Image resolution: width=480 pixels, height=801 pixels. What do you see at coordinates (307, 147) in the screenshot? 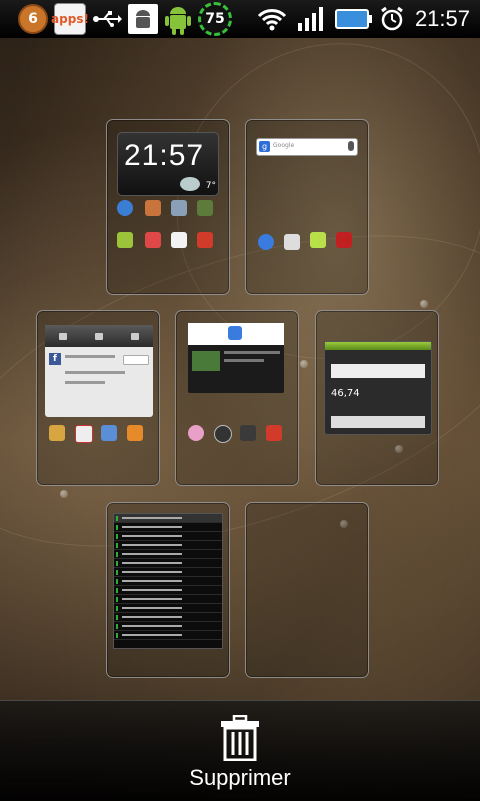
I see `google-search-widget: g Google` at bounding box center [307, 147].